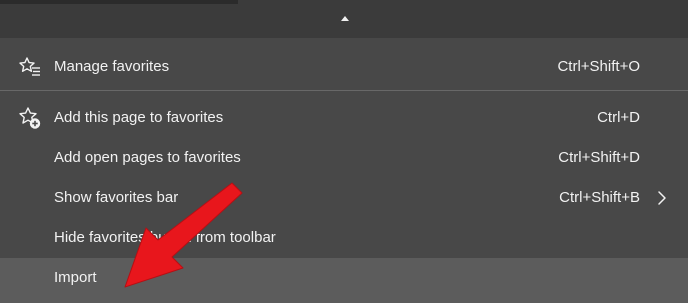 The height and width of the screenshot is (303, 688). What do you see at coordinates (119, 2) in the screenshot?
I see `top-bar-edge` at bounding box center [119, 2].